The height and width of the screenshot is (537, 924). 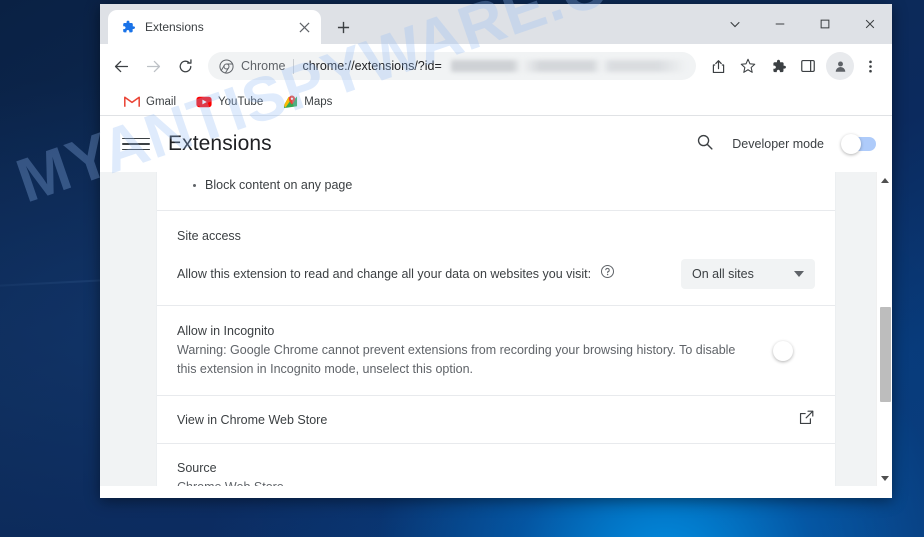 What do you see at coordinates (291, 101) in the screenshot?
I see `google-maps-icon` at bounding box center [291, 101].